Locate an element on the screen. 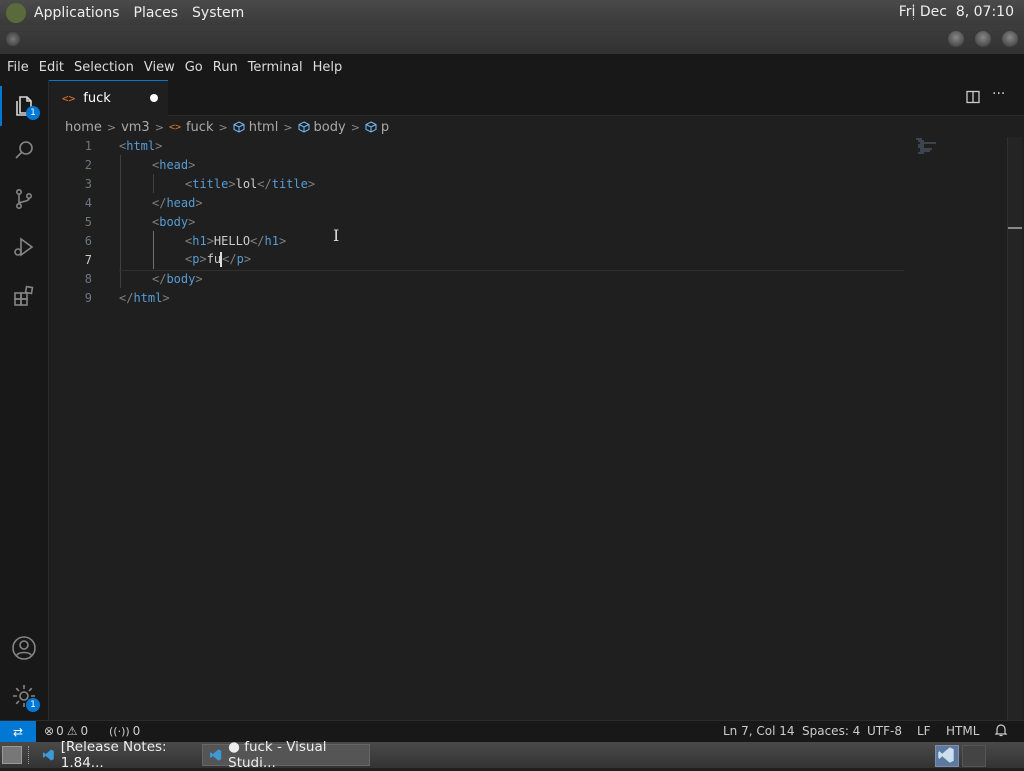 This screenshot has width=1024, height=771. code-text: </head> is located at coordinates (177, 203).